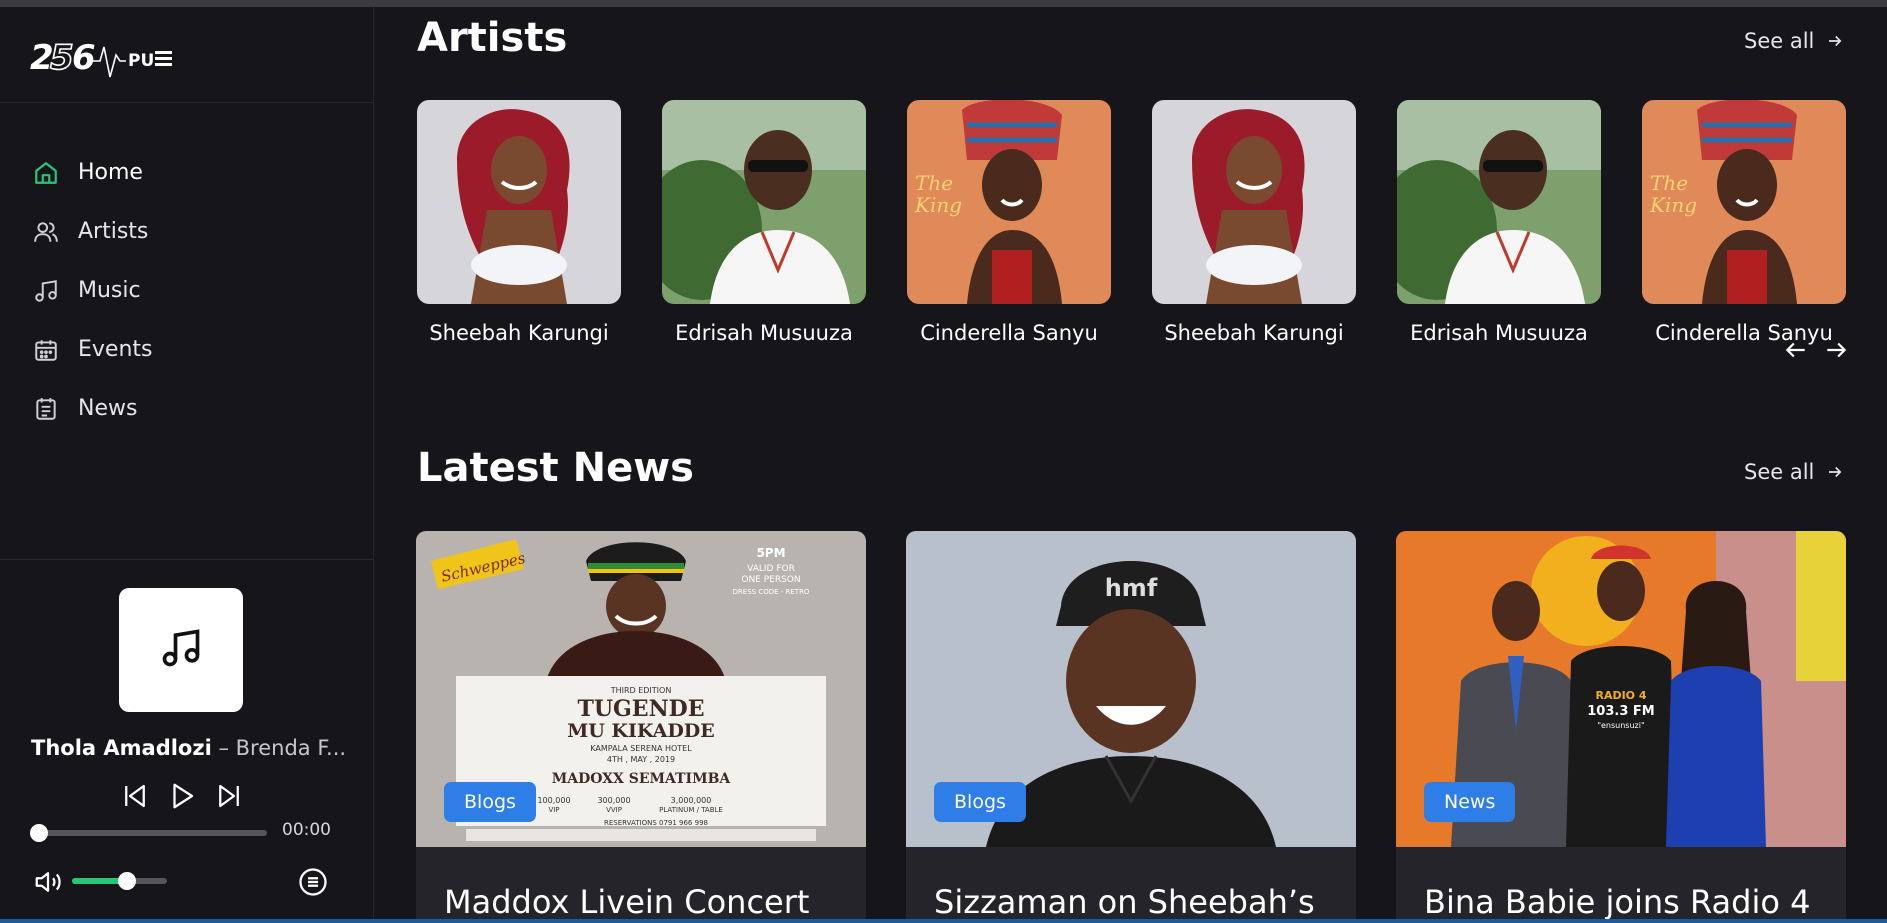  What do you see at coordinates (187, 102) in the screenshot?
I see `logo-divider` at bounding box center [187, 102].